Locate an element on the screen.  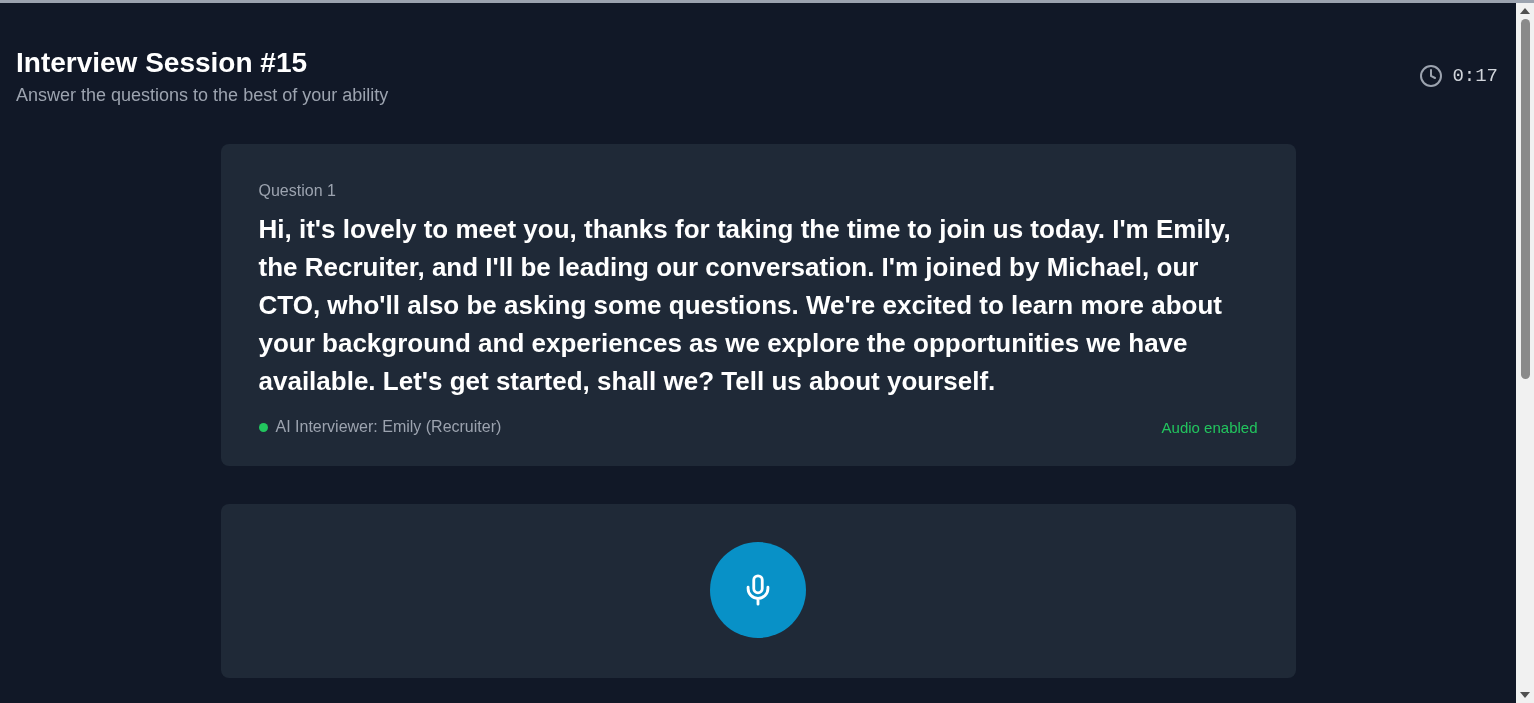
page-title: Interview Session #15 is located at coordinates (162, 63).